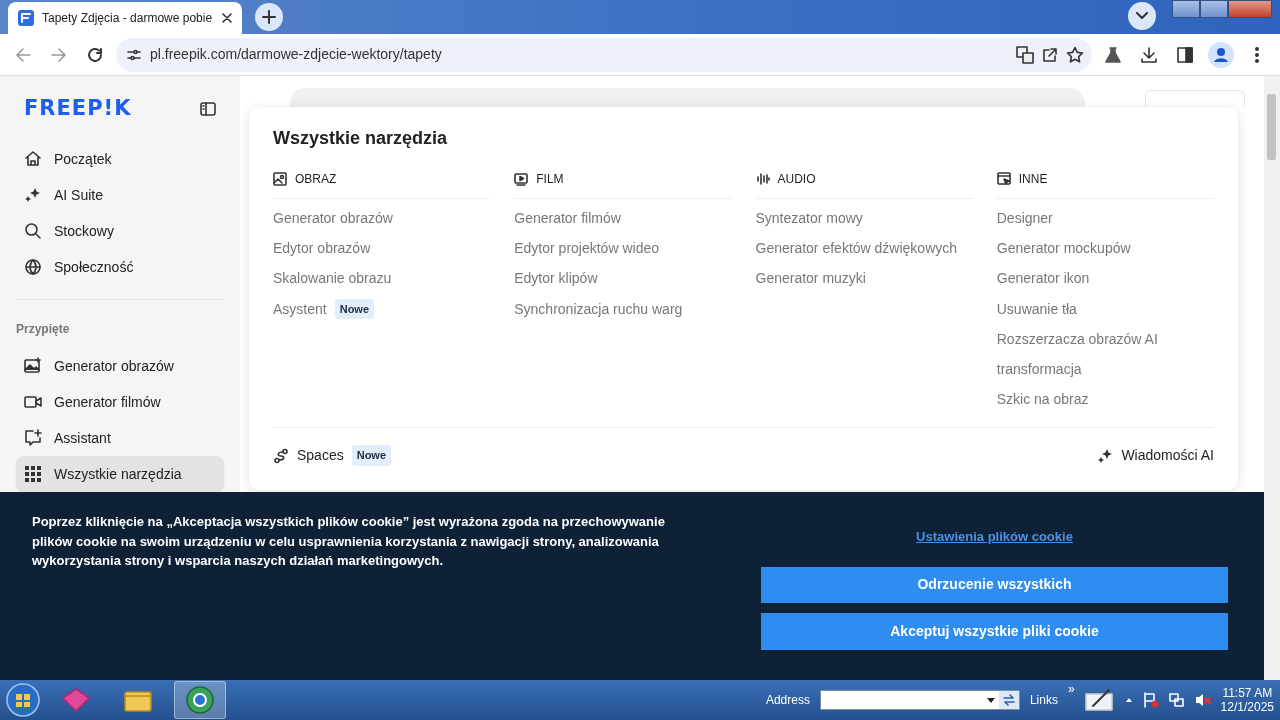 This screenshot has width=1280, height=720. I want to click on tab-title: Tapety Zdjęcia - darmowe pobie, so click(128, 18).